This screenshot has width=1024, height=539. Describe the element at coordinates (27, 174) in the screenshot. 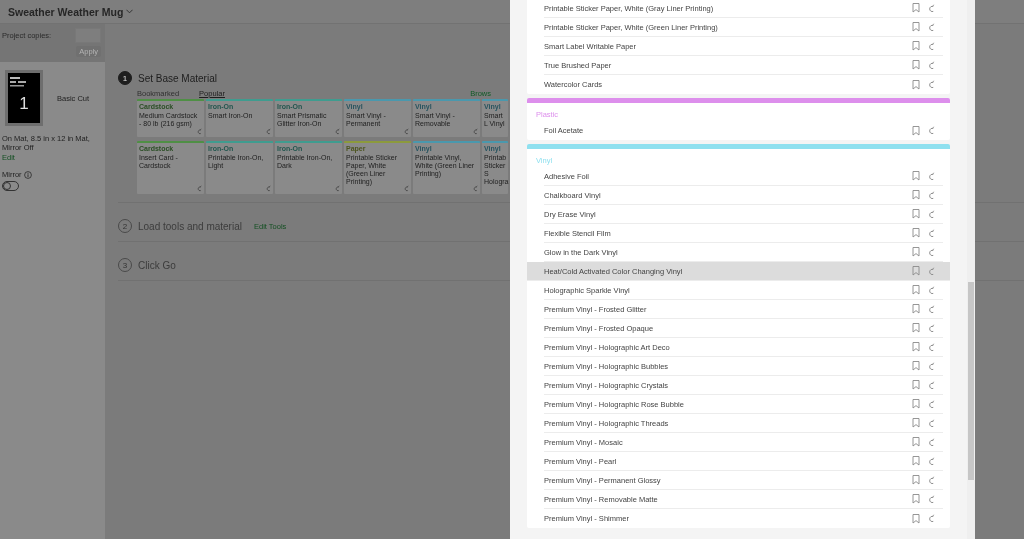

I see `info-icon` at that location.